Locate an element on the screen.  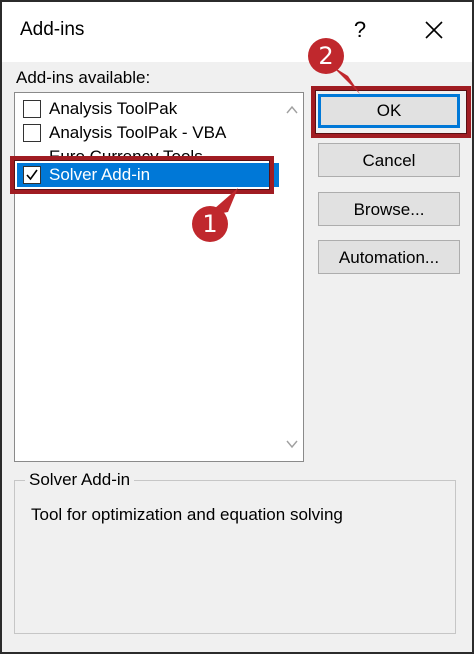
list-item-analysis-toolpak-vba: Analysis ToolPak - VBA is located at coordinates (148, 133).